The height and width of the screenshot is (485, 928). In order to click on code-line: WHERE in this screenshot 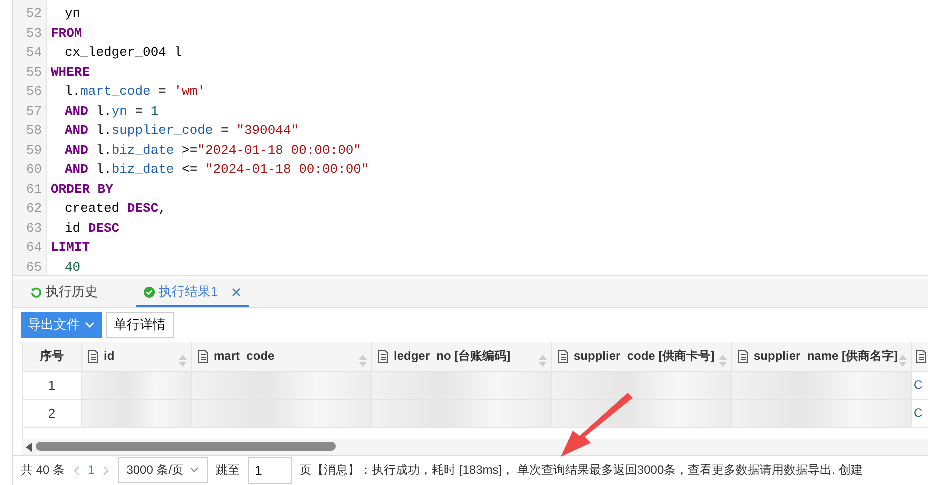, I will do `click(71, 73)`.